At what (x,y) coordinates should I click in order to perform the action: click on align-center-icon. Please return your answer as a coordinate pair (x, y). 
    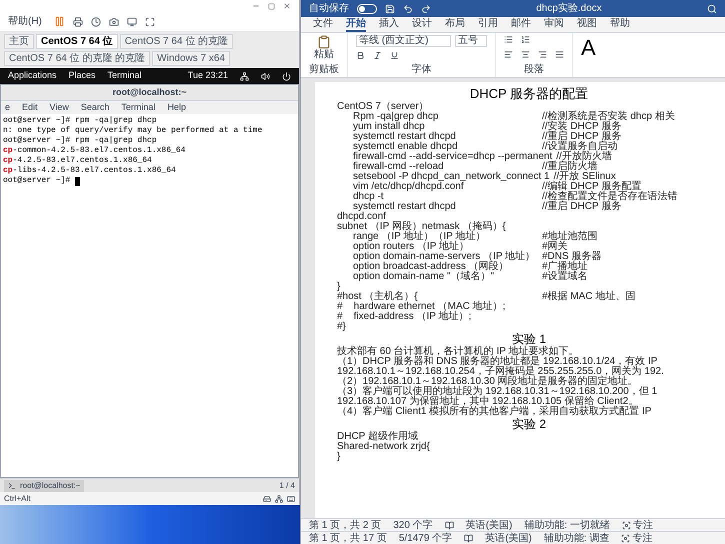
    Looking at the image, I should click on (525, 54).